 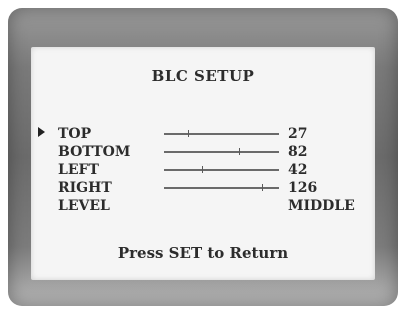 What do you see at coordinates (85, 188) in the screenshot?
I see `menu-item-label: RIGHT` at bounding box center [85, 188].